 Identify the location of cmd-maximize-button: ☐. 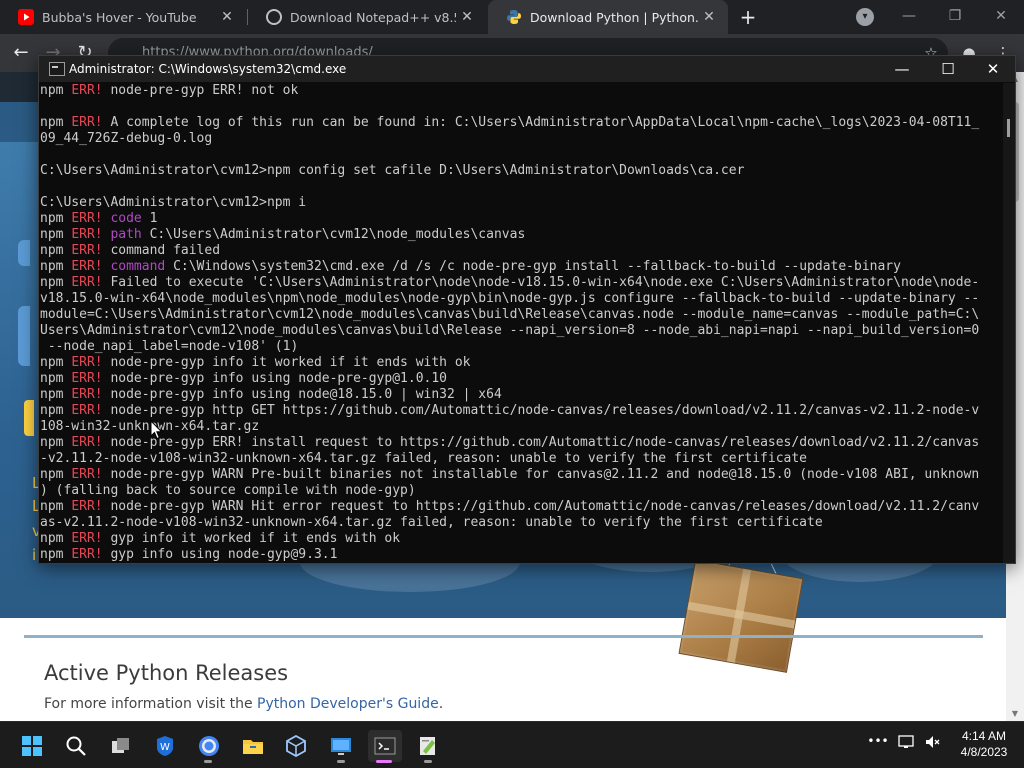
(948, 69).